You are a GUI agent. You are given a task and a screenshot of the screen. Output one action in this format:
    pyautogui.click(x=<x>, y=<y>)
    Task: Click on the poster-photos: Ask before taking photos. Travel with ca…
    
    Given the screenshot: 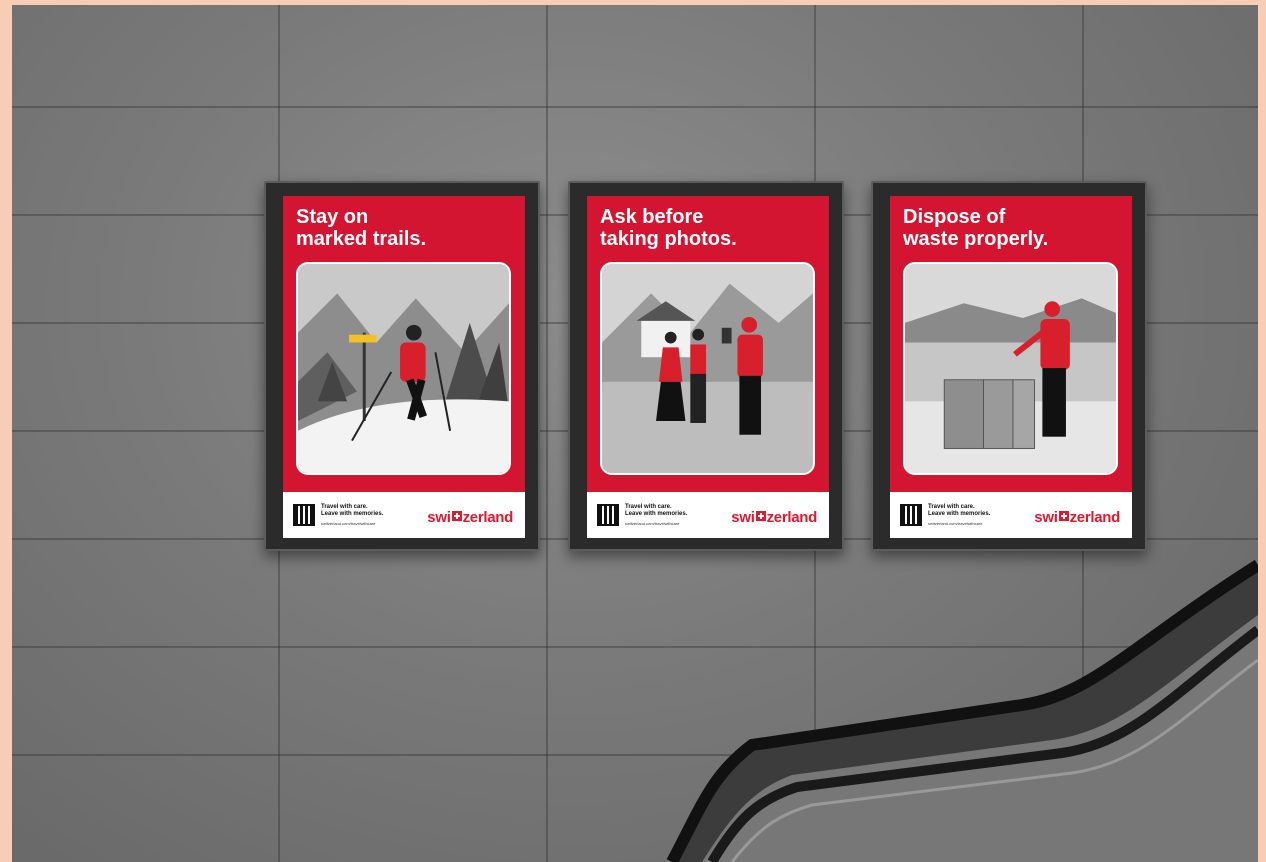 What is the action you would take?
    pyautogui.click(x=708, y=367)
    